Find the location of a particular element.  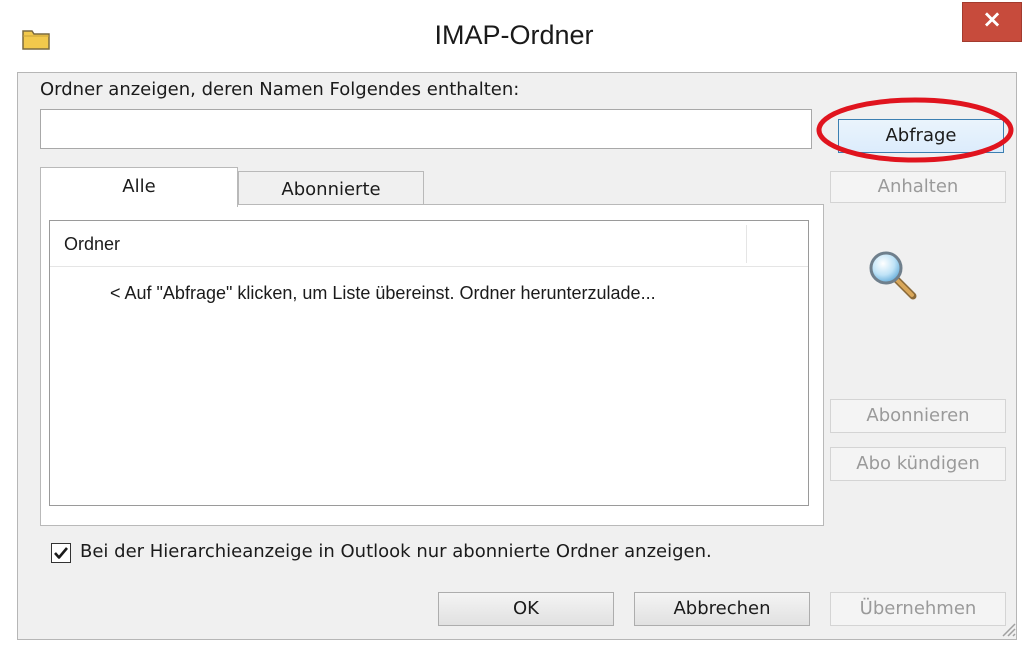

stop-button-label: Anhalten is located at coordinates (918, 186).